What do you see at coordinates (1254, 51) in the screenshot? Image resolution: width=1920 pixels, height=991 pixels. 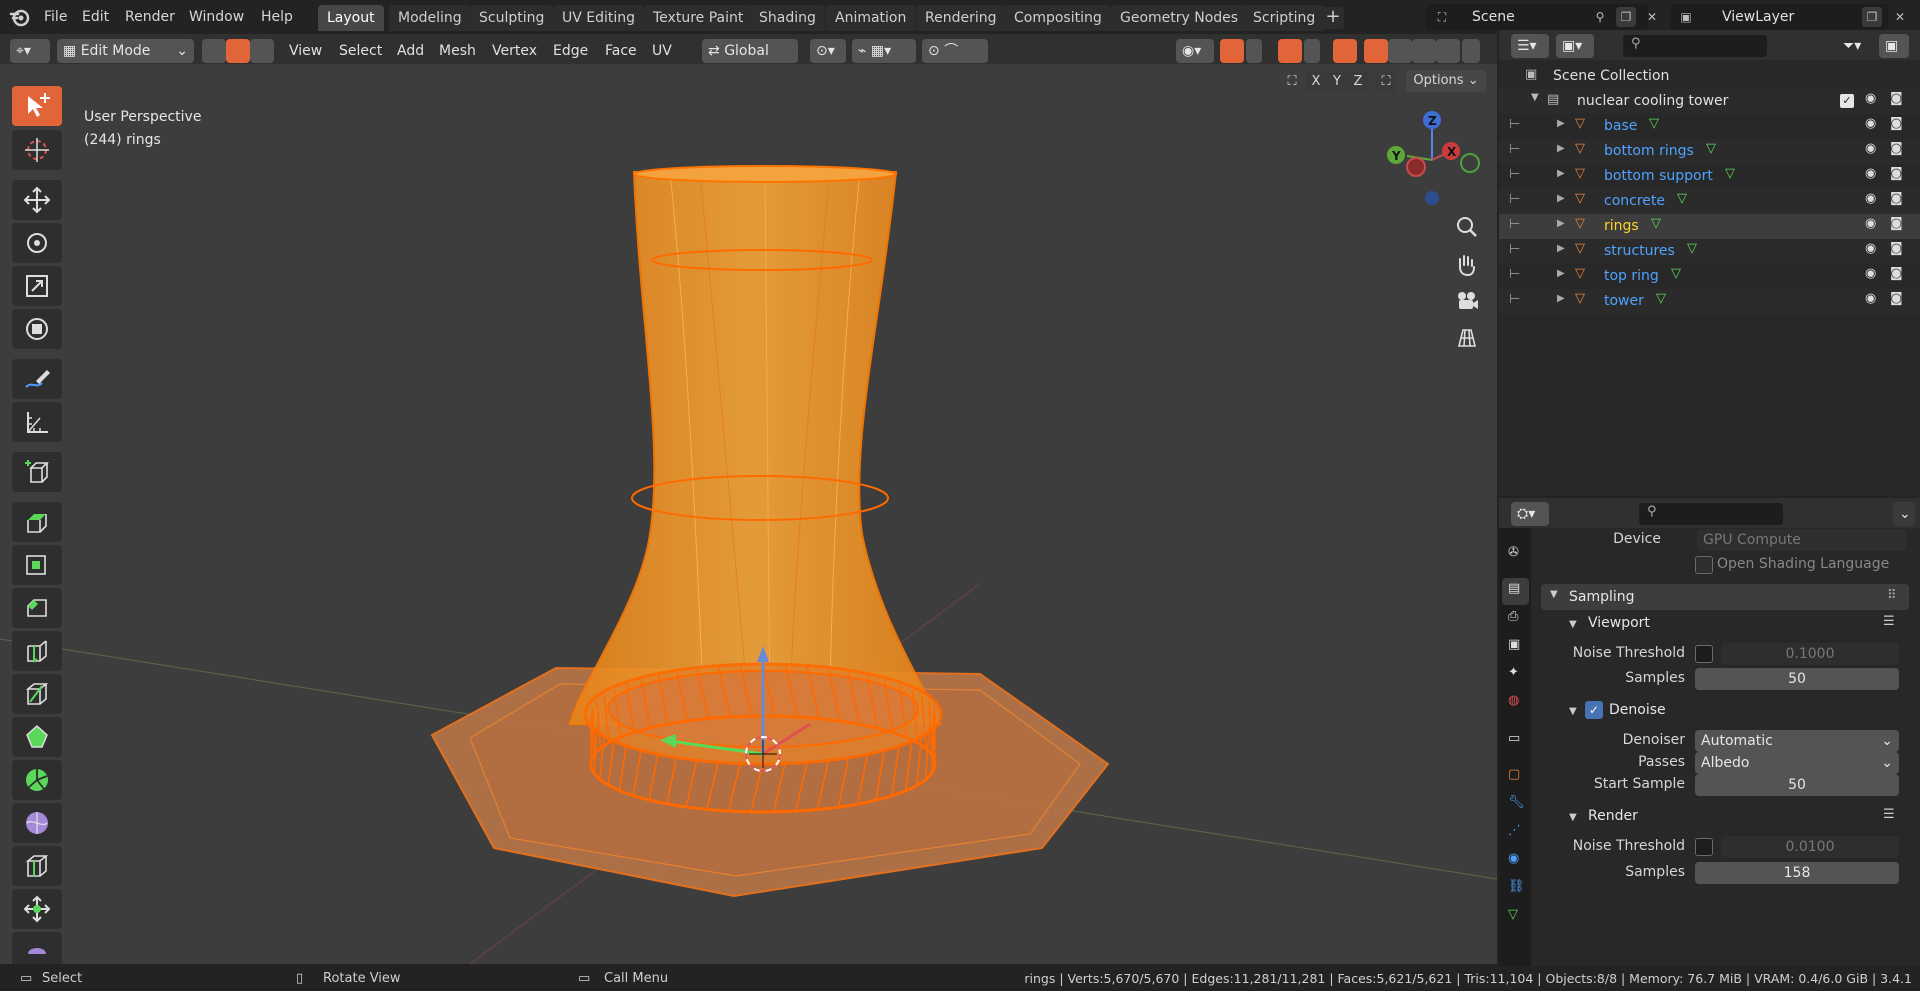 I see `gizmo-chevron-down-icon` at bounding box center [1254, 51].